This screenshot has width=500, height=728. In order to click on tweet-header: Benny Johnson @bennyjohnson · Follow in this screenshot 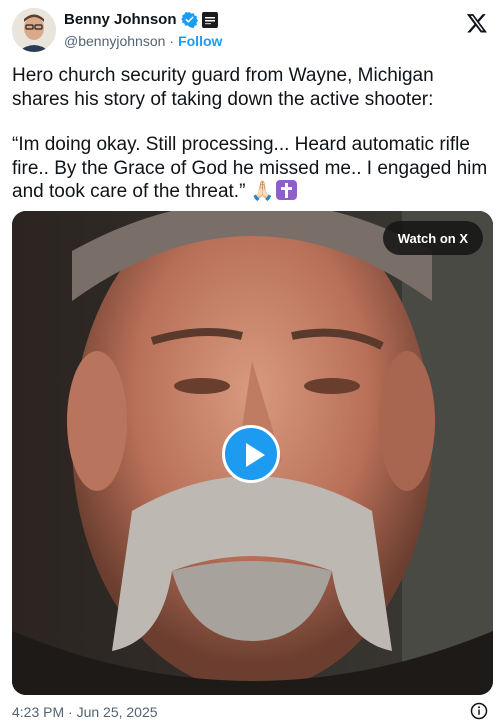, I will do `click(250, 32)`.